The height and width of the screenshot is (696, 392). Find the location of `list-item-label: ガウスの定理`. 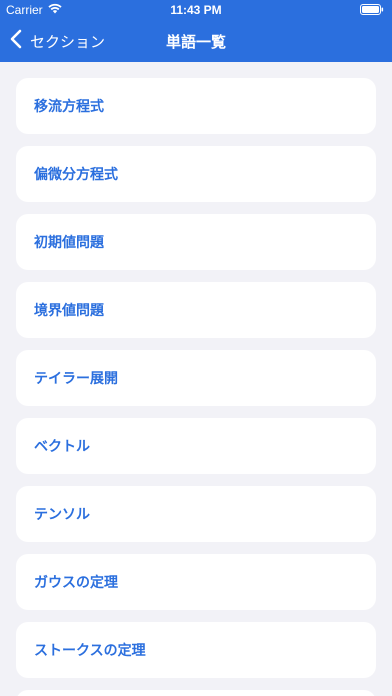

list-item-label: ガウスの定理 is located at coordinates (76, 583).